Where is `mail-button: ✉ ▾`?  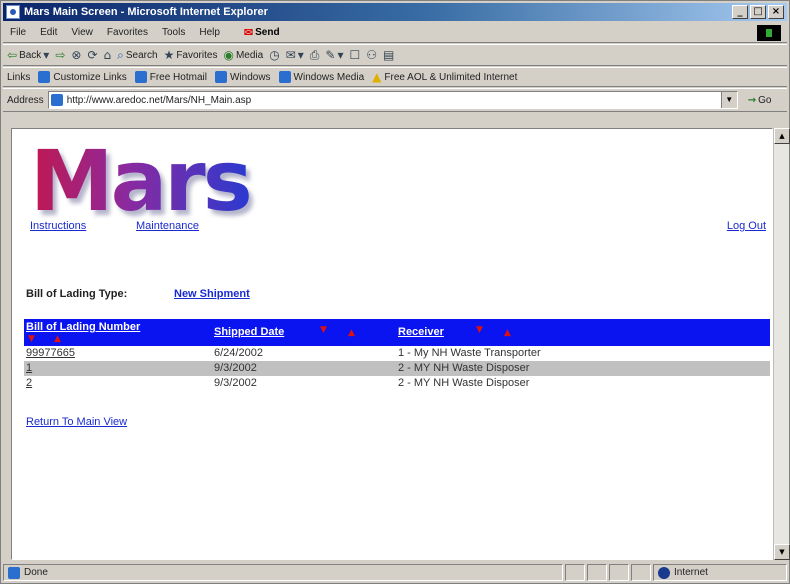 mail-button: ✉ ▾ is located at coordinates (295, 55).